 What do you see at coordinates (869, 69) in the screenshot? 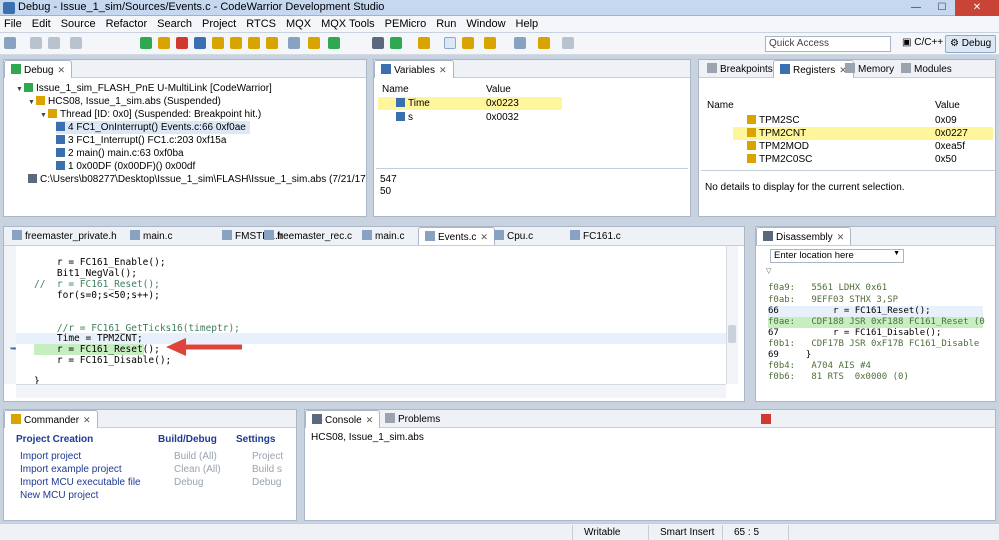
I see `tab-memory: Memory` at bounding box center [869, 69].